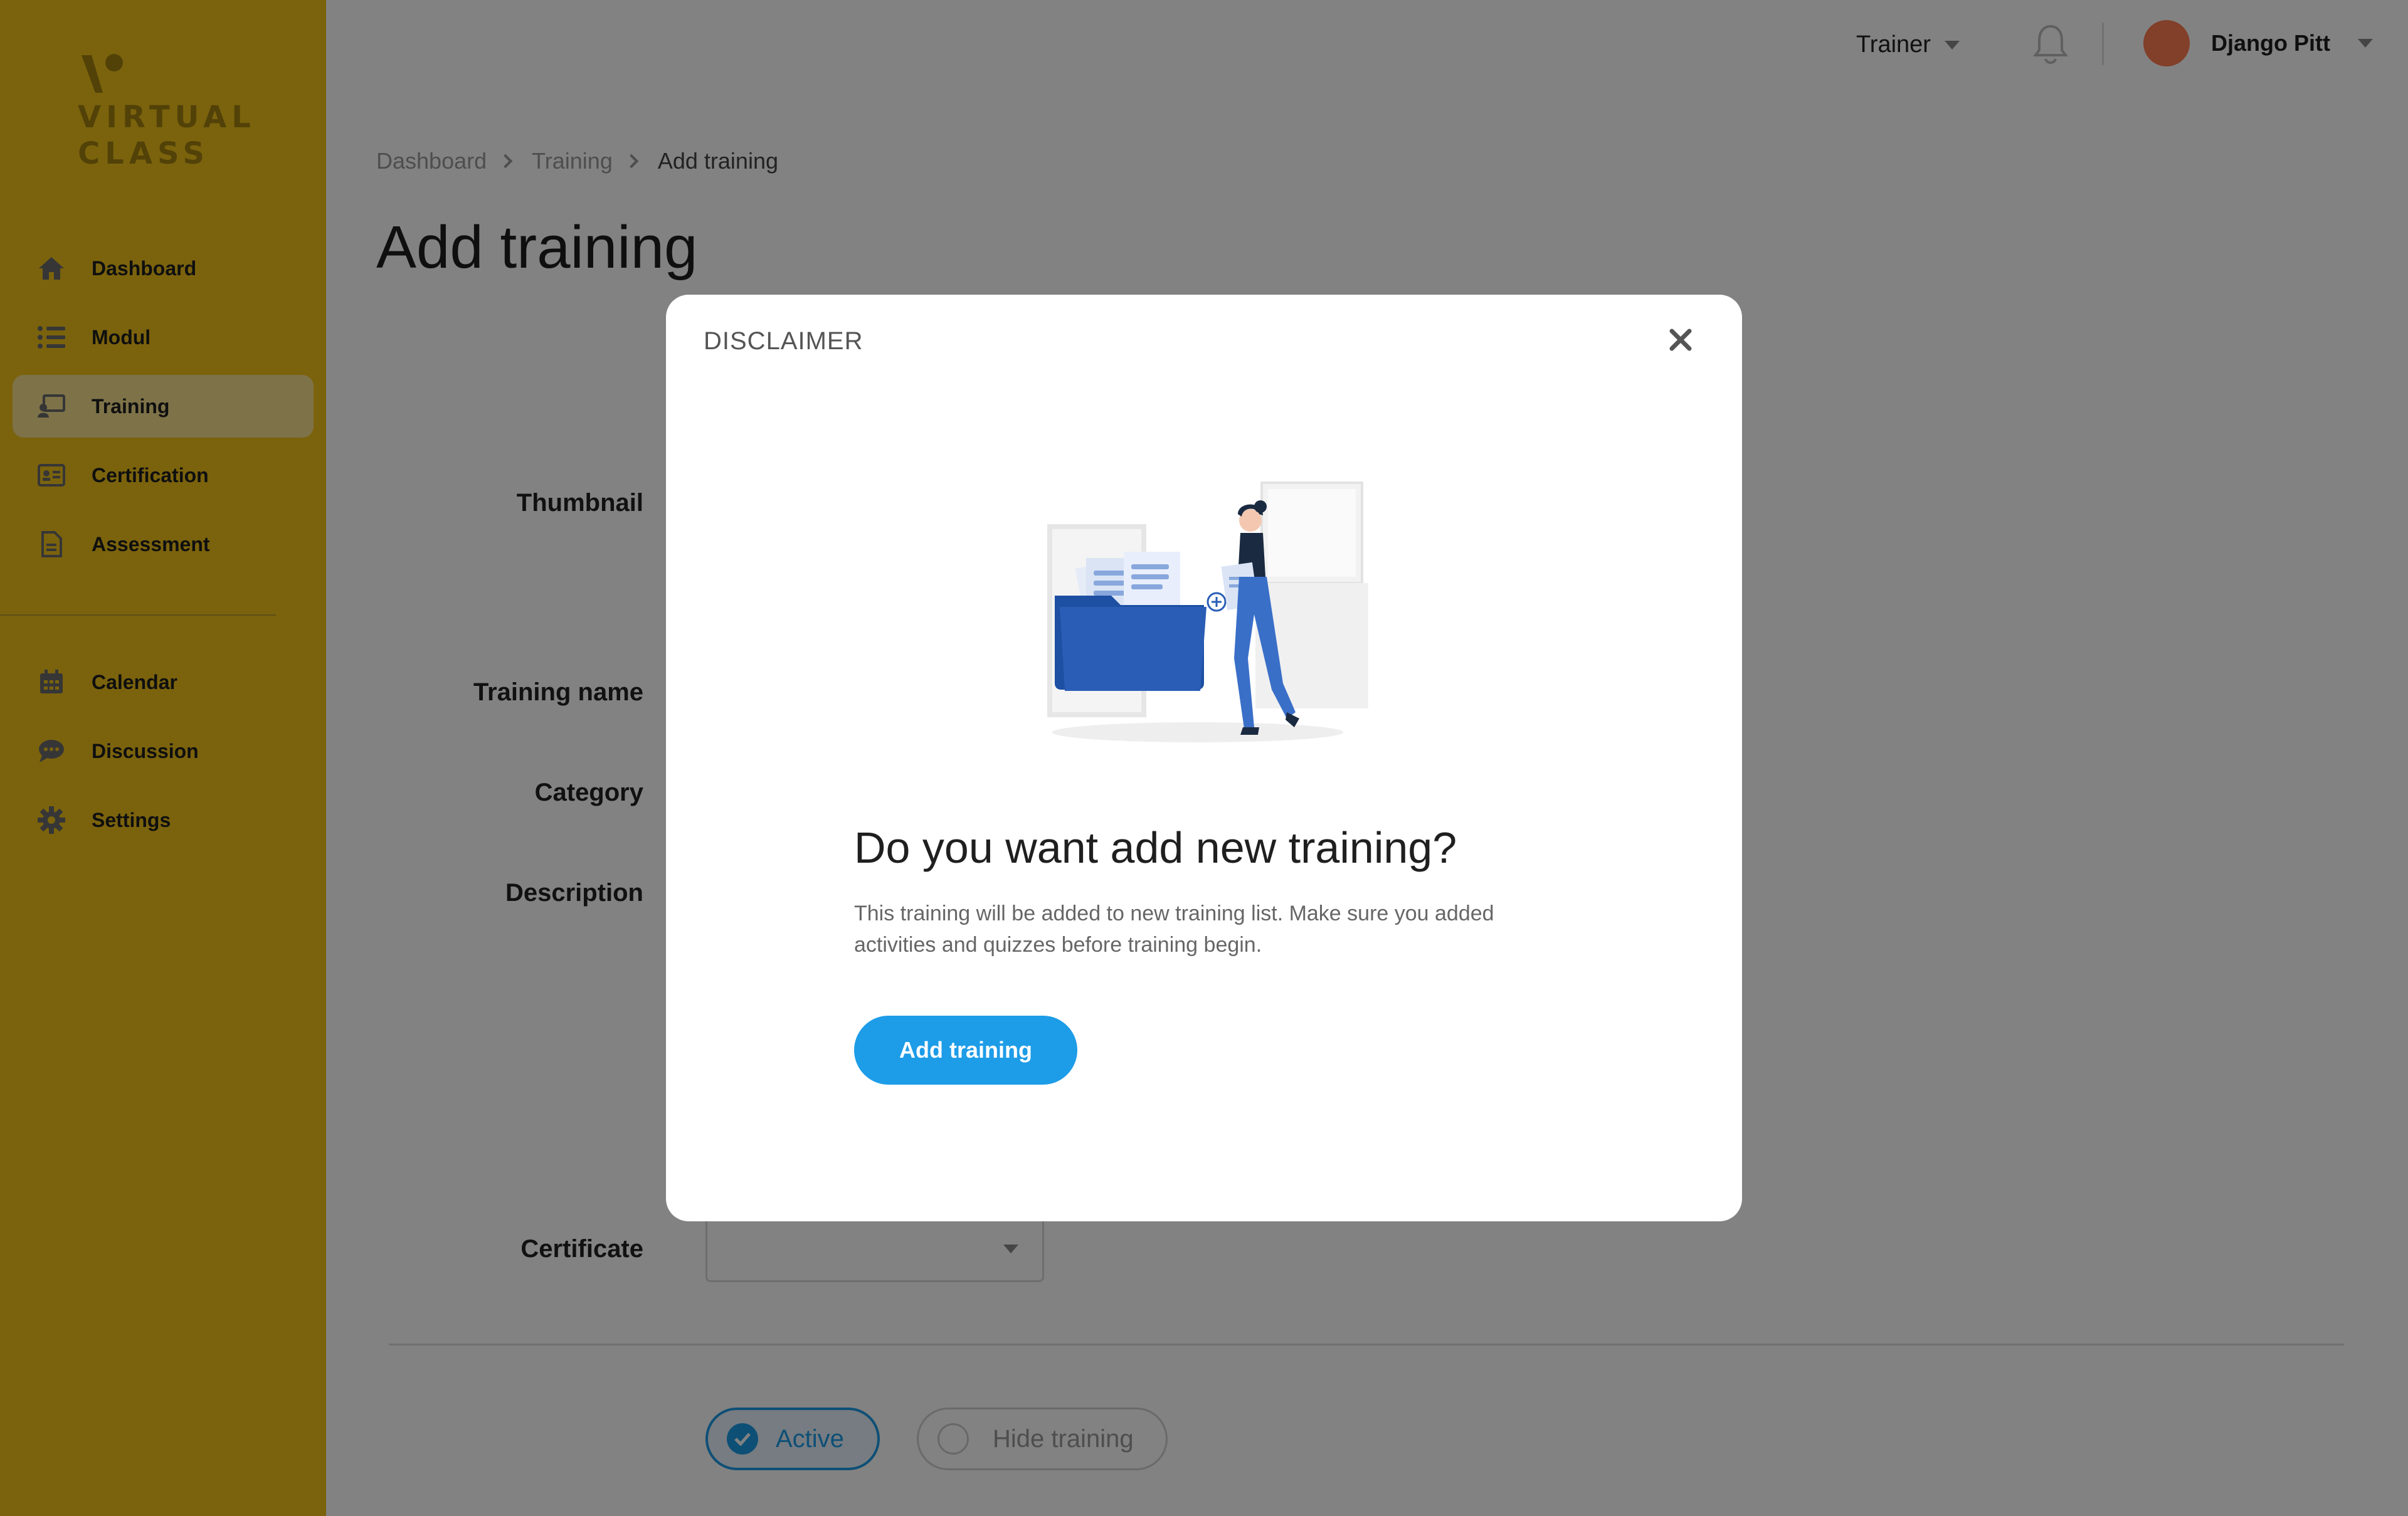 This screenshot has height=1516, width=2408. I want to click on modal-question: Do you want add new training?, so click(1155, 847).